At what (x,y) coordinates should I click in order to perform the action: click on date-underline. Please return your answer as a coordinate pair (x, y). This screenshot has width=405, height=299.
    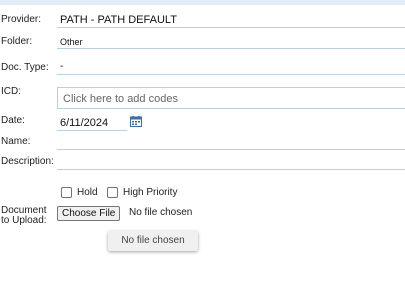
    Looking at the image, I should click on (92, 130).